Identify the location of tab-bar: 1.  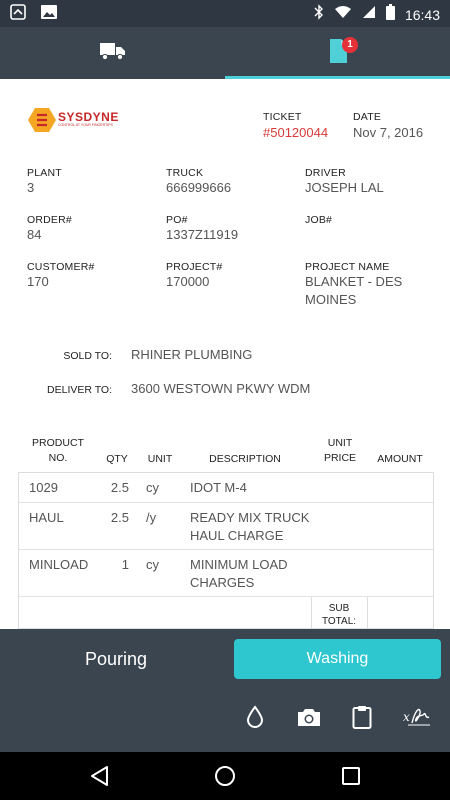
(225, 53).